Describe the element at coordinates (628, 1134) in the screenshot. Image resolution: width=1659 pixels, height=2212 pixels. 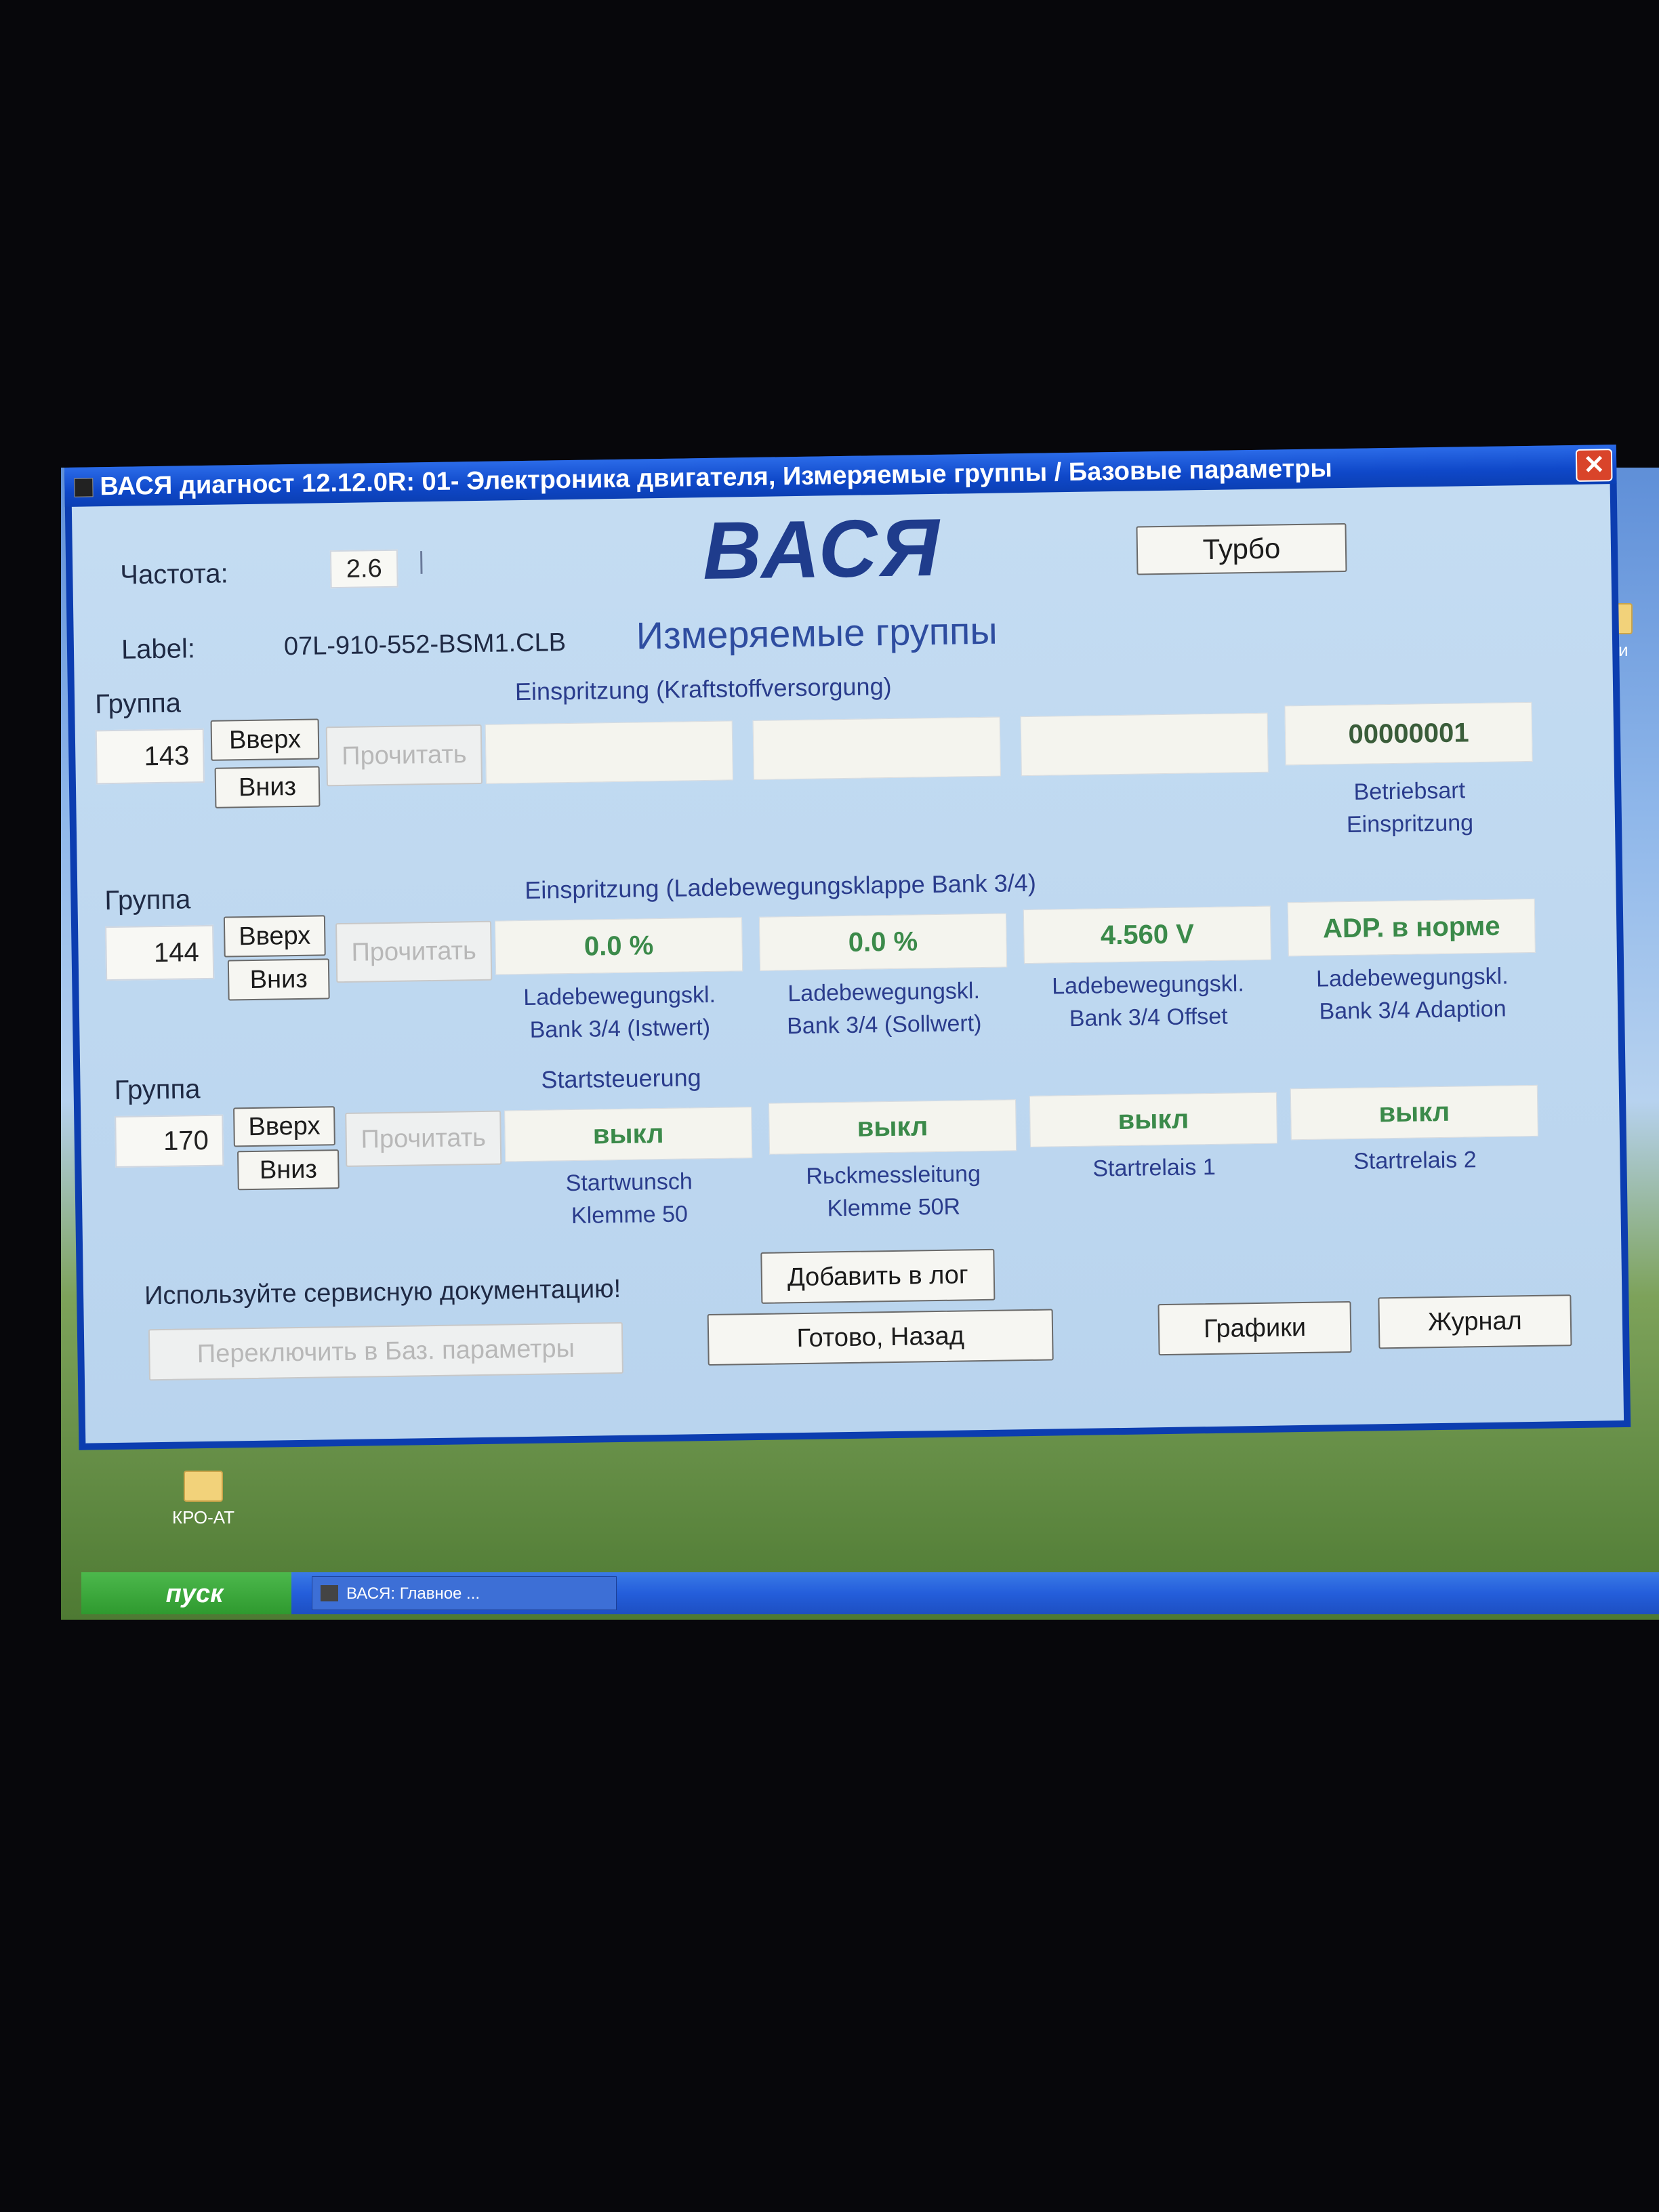
I see `value-field-1: выкл` at that location.